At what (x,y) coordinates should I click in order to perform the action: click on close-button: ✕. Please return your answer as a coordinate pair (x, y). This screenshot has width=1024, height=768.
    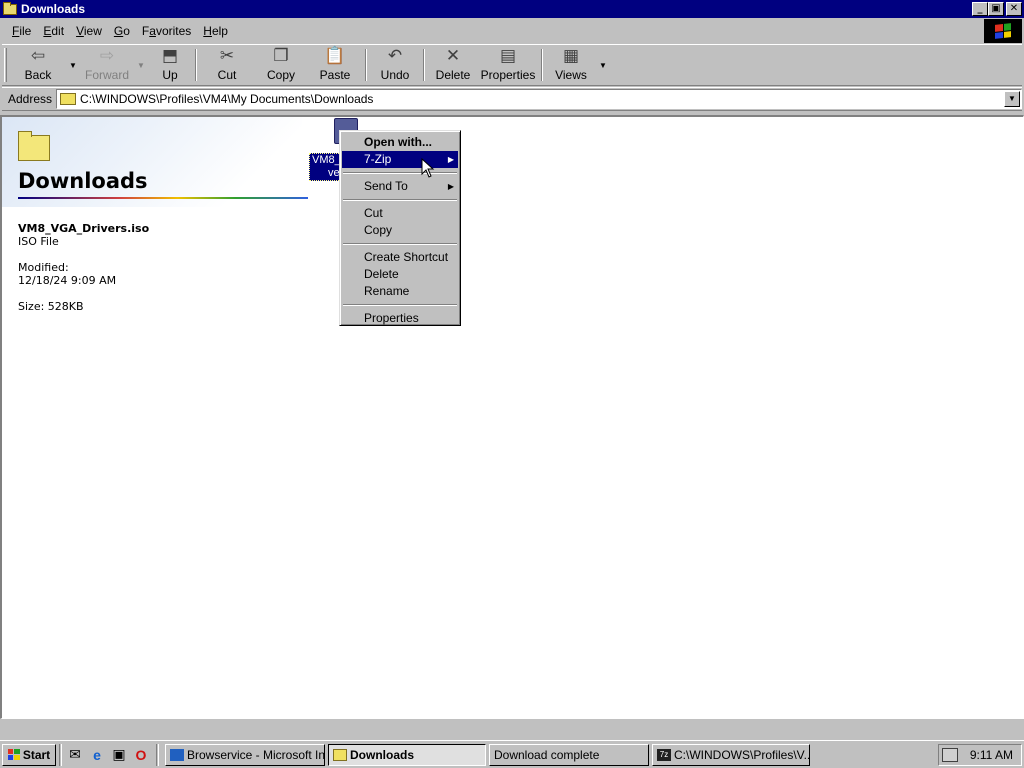
    Looking at the image, I should click on (1014, 9).